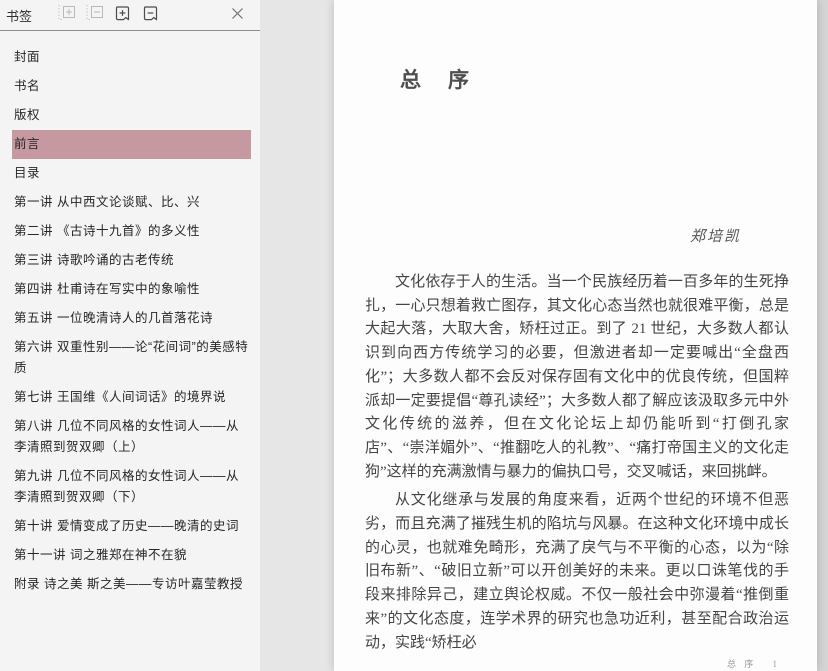 This screenshot has height=671, width=828. I want to click on page-footer: 总 序 1, so click(752, 663).